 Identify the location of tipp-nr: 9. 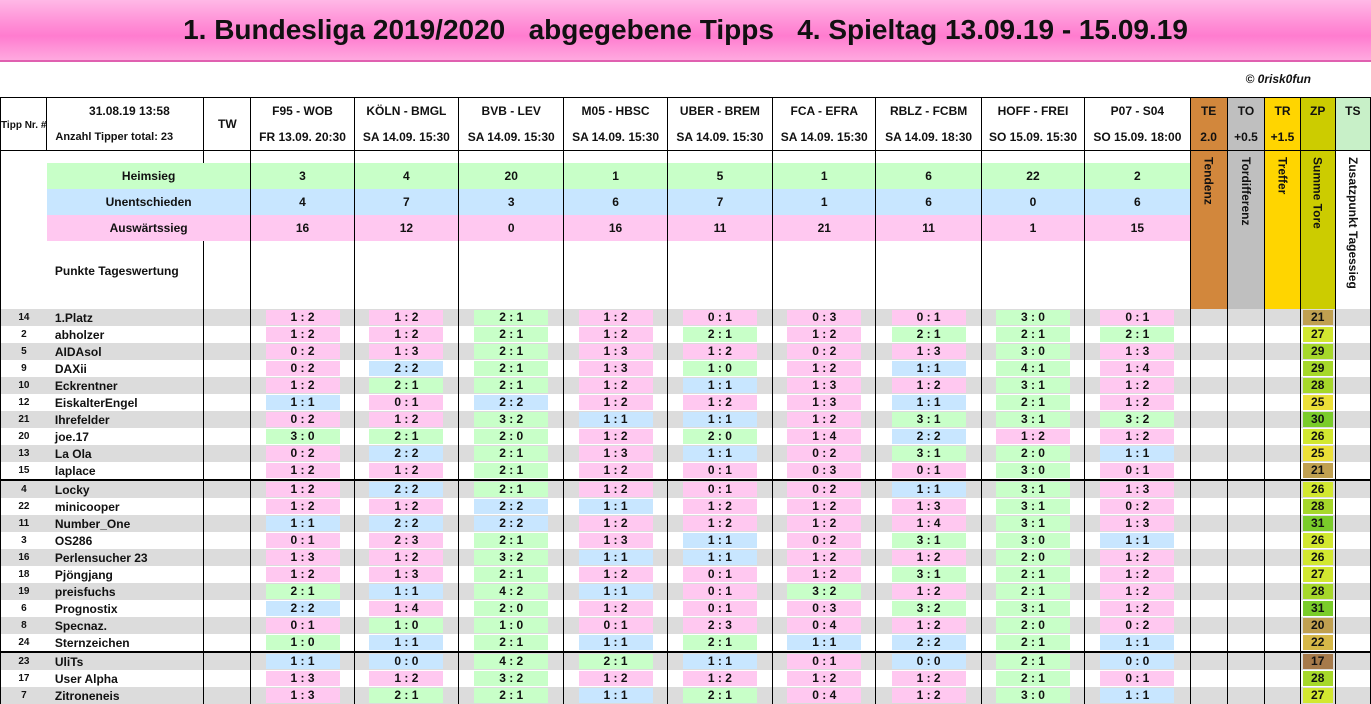
(23, 368).